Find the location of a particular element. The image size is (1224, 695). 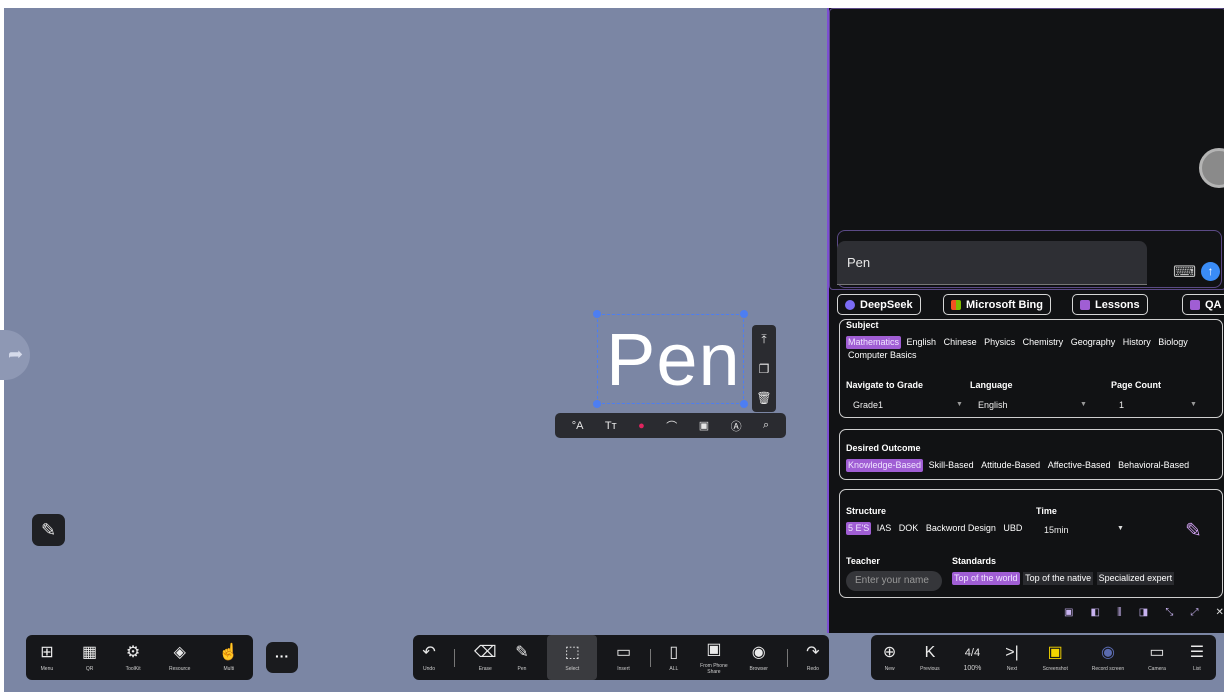

multi-button: ☝ Multi is located at coordinates (229, 657).